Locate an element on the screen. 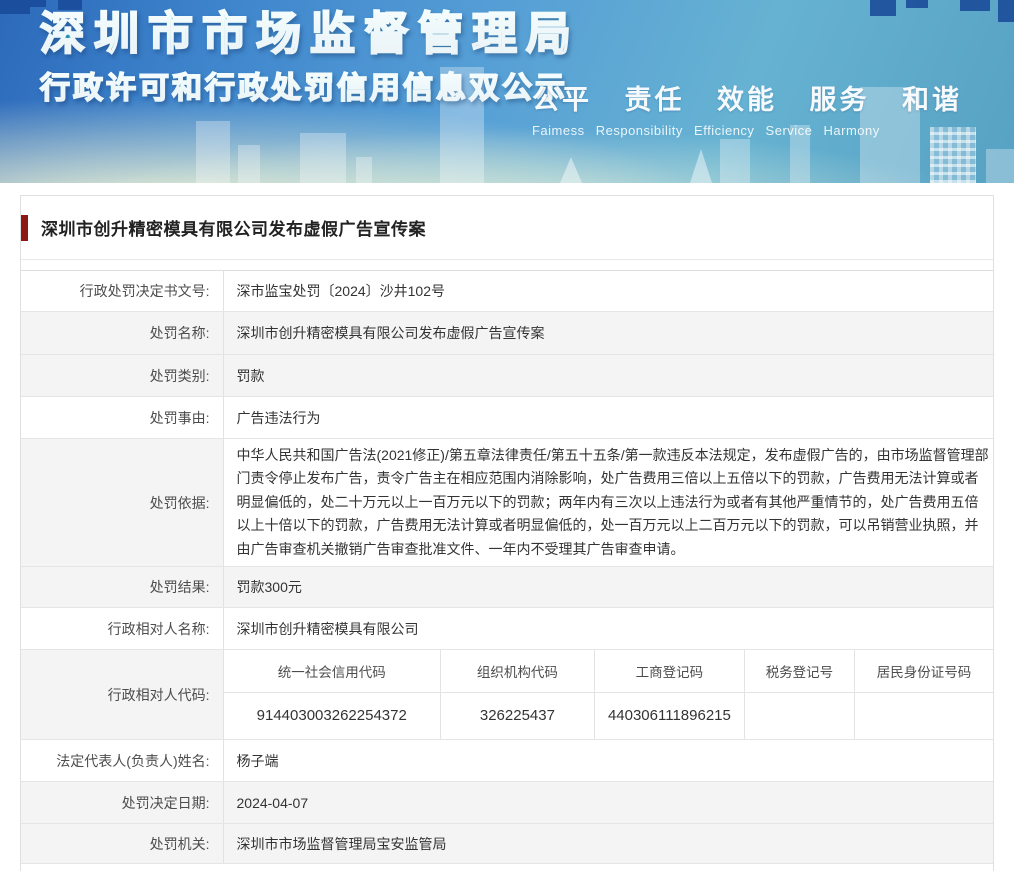  business-reg-value: 440306111896215 is located at coordinates (669, 715).